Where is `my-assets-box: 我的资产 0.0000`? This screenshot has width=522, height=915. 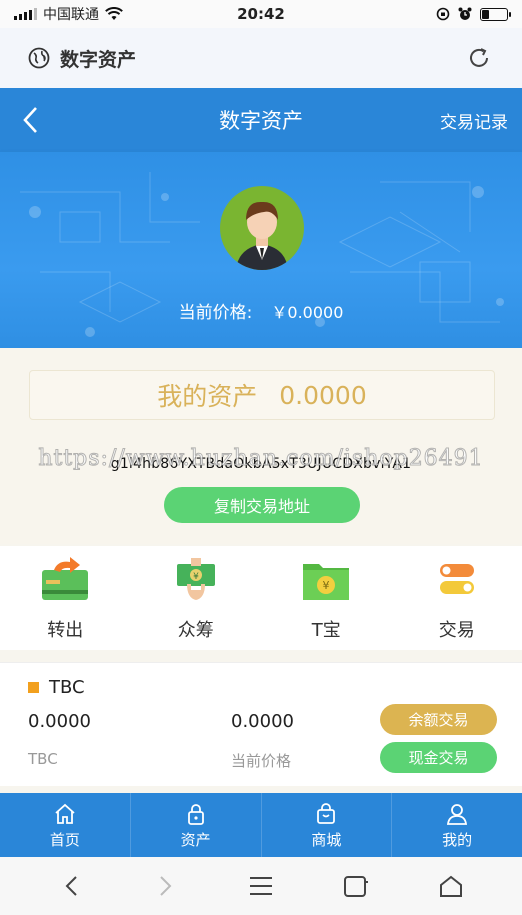
my-assets-box: 我的资产 0.0000 is located at coordinates (262, 395).